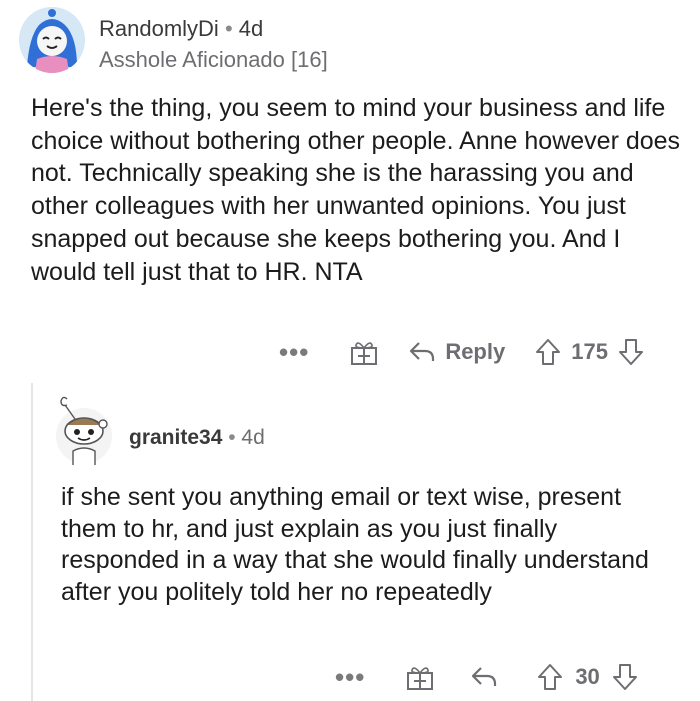  I want to click on comment-author: granite34 • 4d, so click(197, 438).